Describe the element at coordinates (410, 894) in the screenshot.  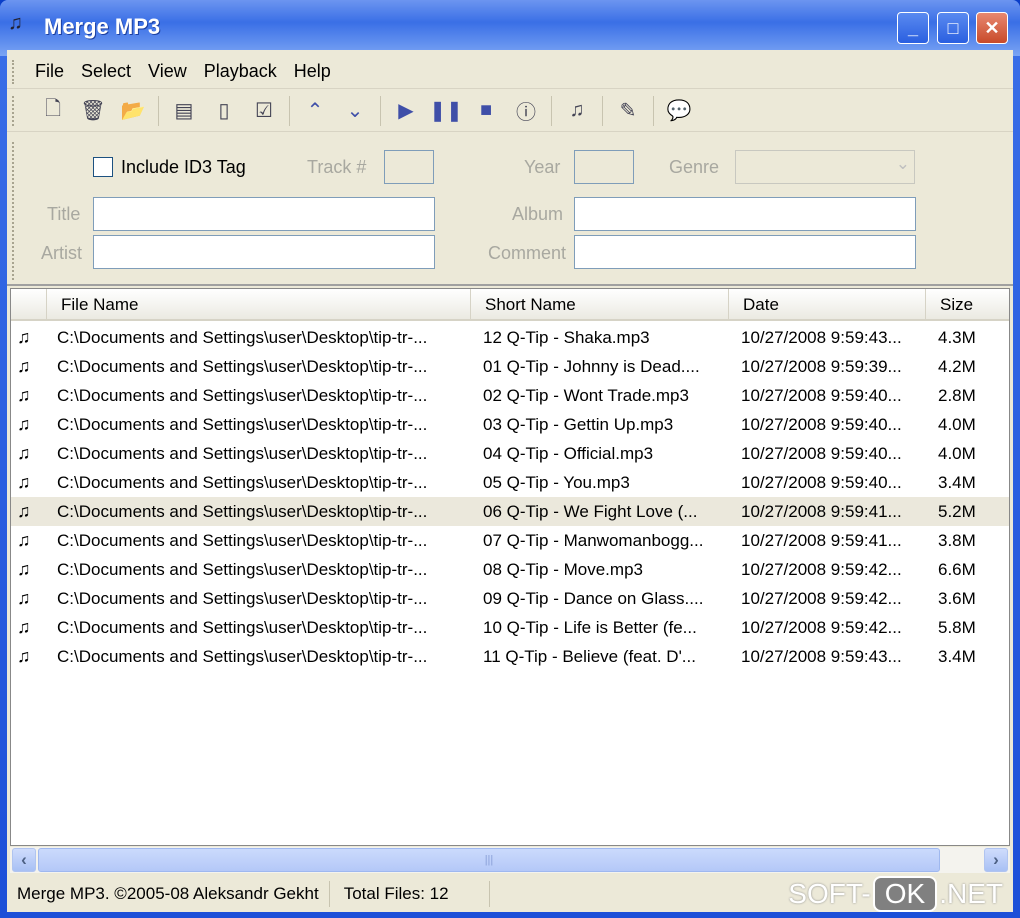
I see `status-total-files: Total Files: 12` at that location.